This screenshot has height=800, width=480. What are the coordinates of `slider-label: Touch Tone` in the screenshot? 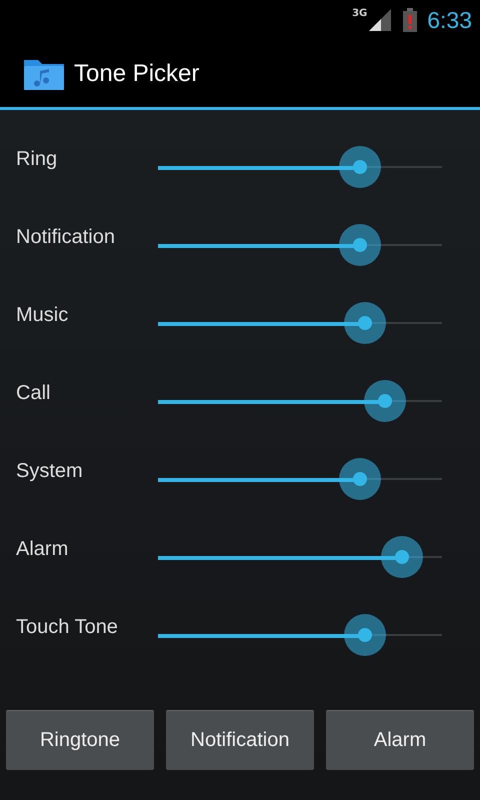 It's located at (67, 627).